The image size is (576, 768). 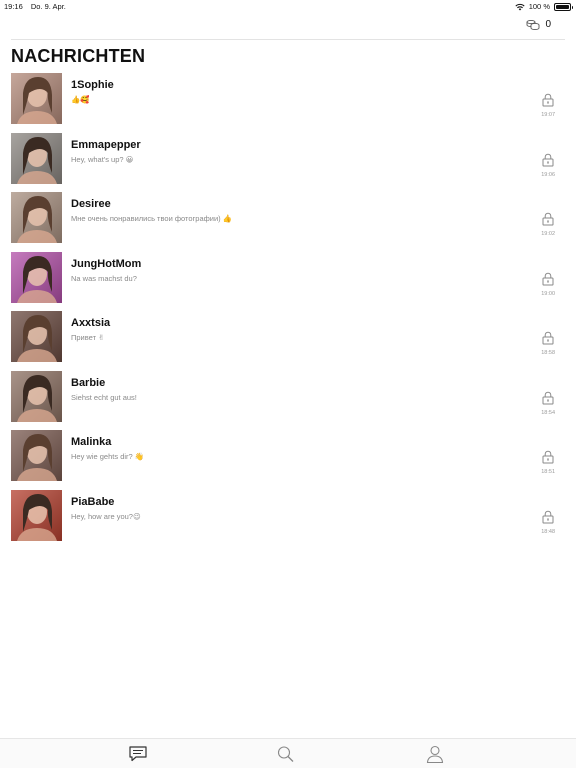 What do you see at coordinates (88, 337) in the screenshot?
I see `chat-preview: Привет ✌` at bounding box center [88, 337].